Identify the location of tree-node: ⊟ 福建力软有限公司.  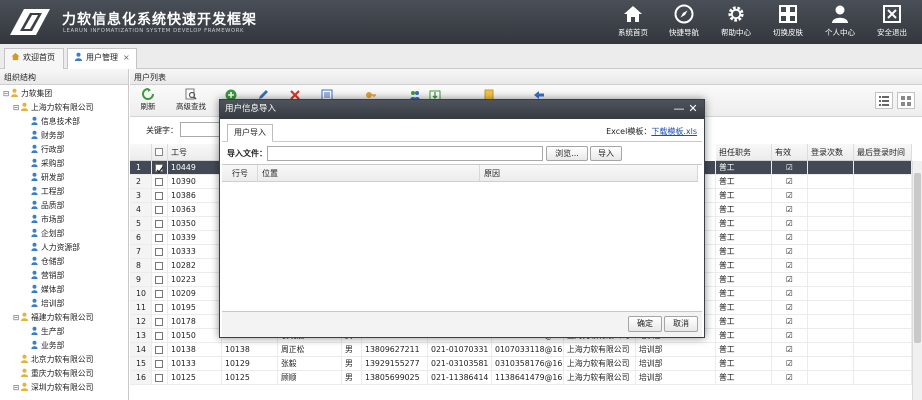
(53, 318).